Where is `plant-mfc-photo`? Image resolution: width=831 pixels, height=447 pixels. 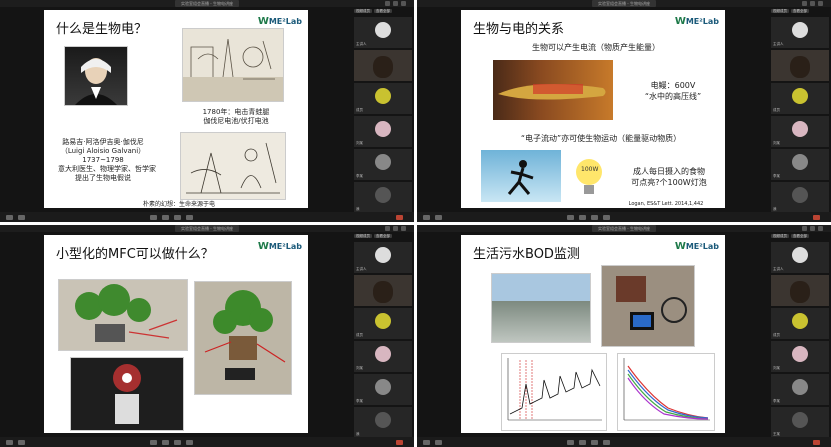 plant-mfc-photo is located at coordinates (123, 315).